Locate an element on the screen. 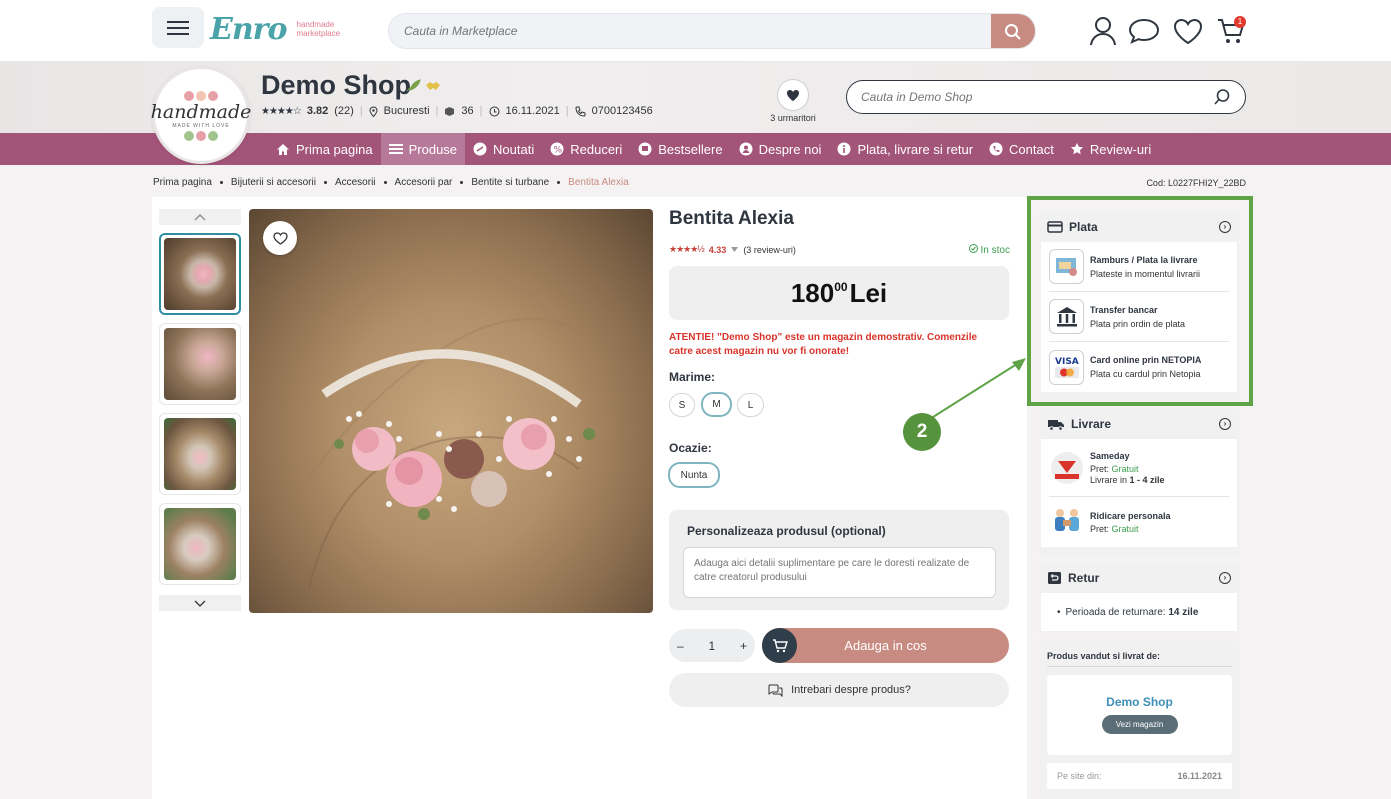 The height and width of the screenshot is (799, 1391). seller-info: Demo Shop Vezi magazin is located at coordinates (1139, 715).